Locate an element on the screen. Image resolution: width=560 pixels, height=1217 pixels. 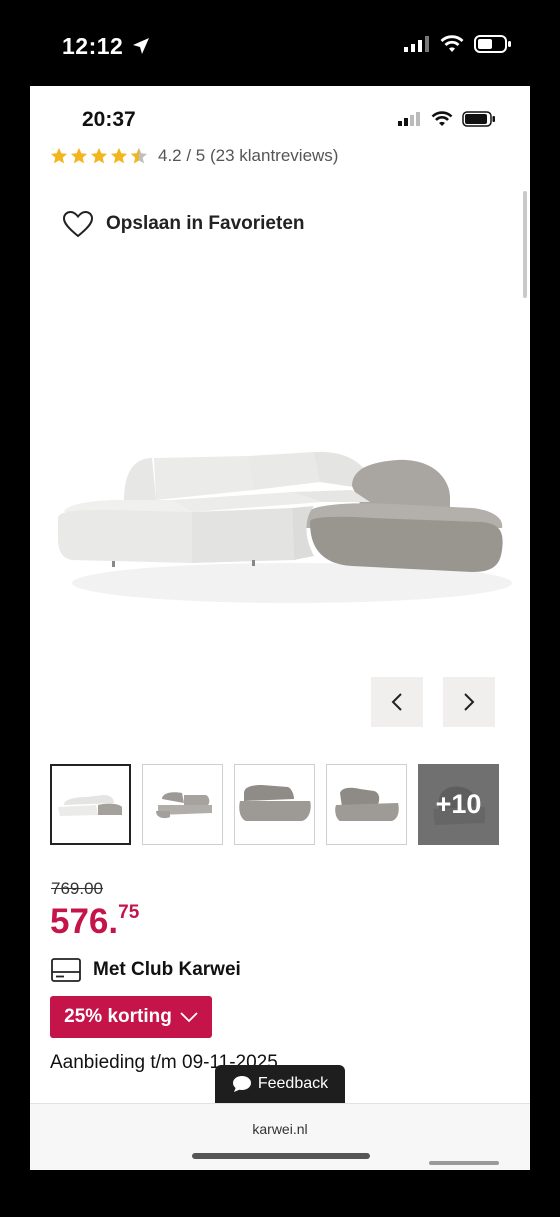
thumbnail-sofa-module is located at coordinates (274, 804).